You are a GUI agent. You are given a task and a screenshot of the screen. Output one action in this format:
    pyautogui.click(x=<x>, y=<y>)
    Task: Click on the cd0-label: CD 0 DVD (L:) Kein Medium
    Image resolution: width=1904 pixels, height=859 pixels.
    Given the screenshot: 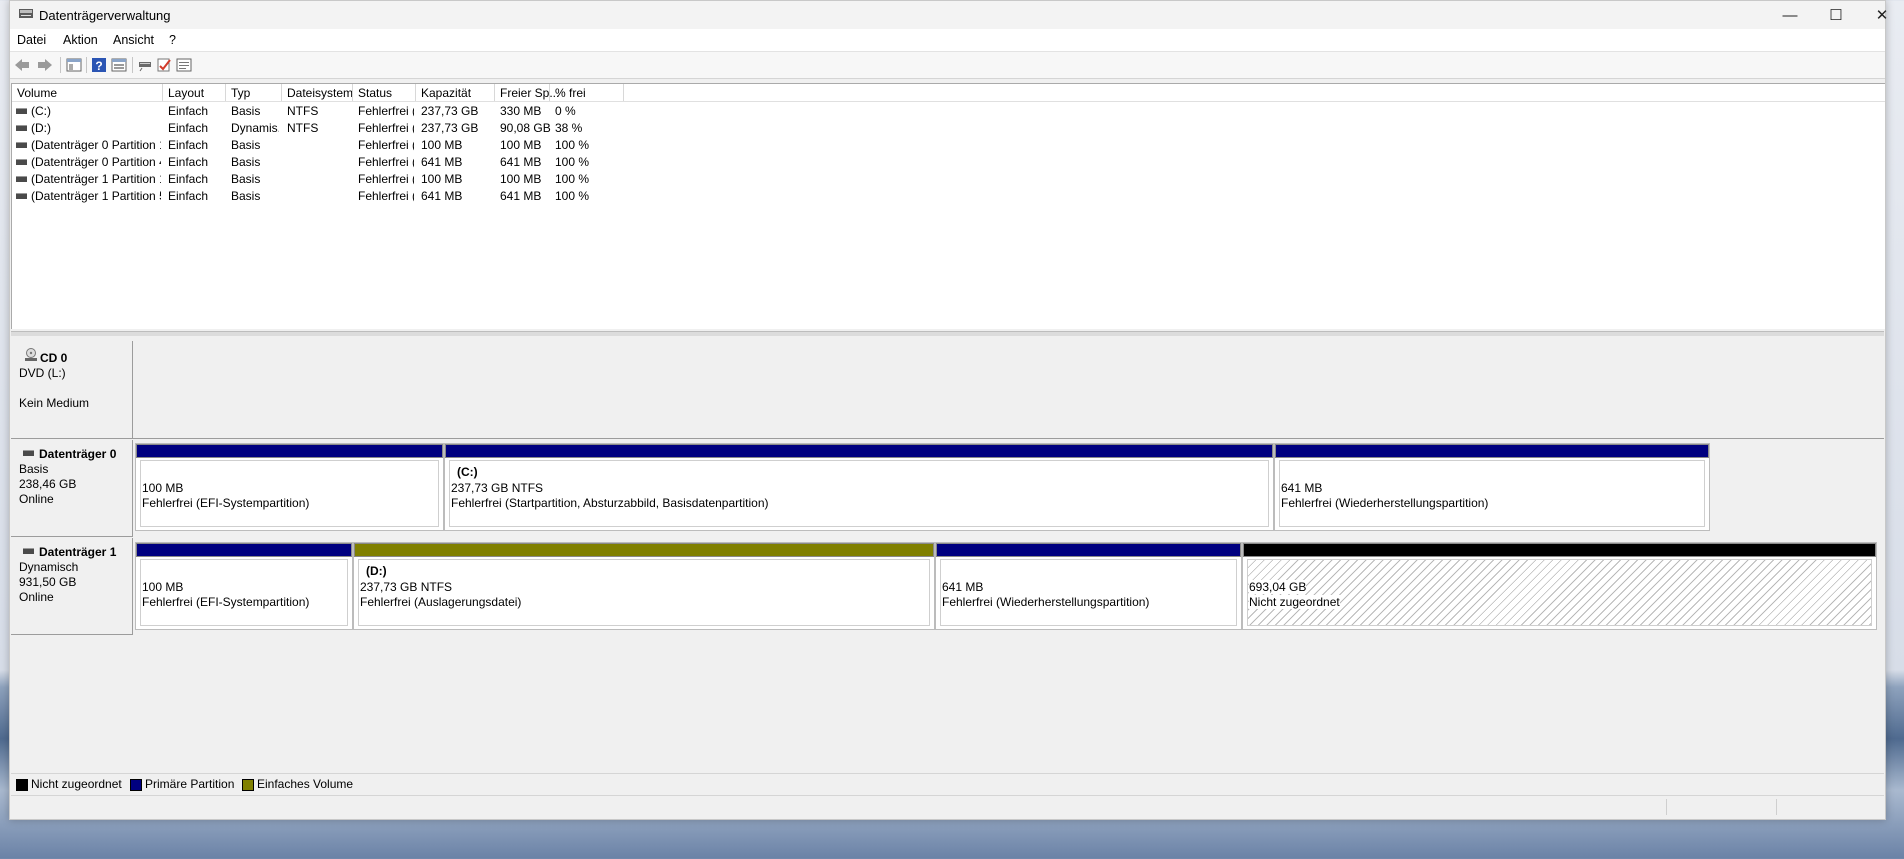 What is the action you would take?
    pyautogui.click(x=72, y=390)
    